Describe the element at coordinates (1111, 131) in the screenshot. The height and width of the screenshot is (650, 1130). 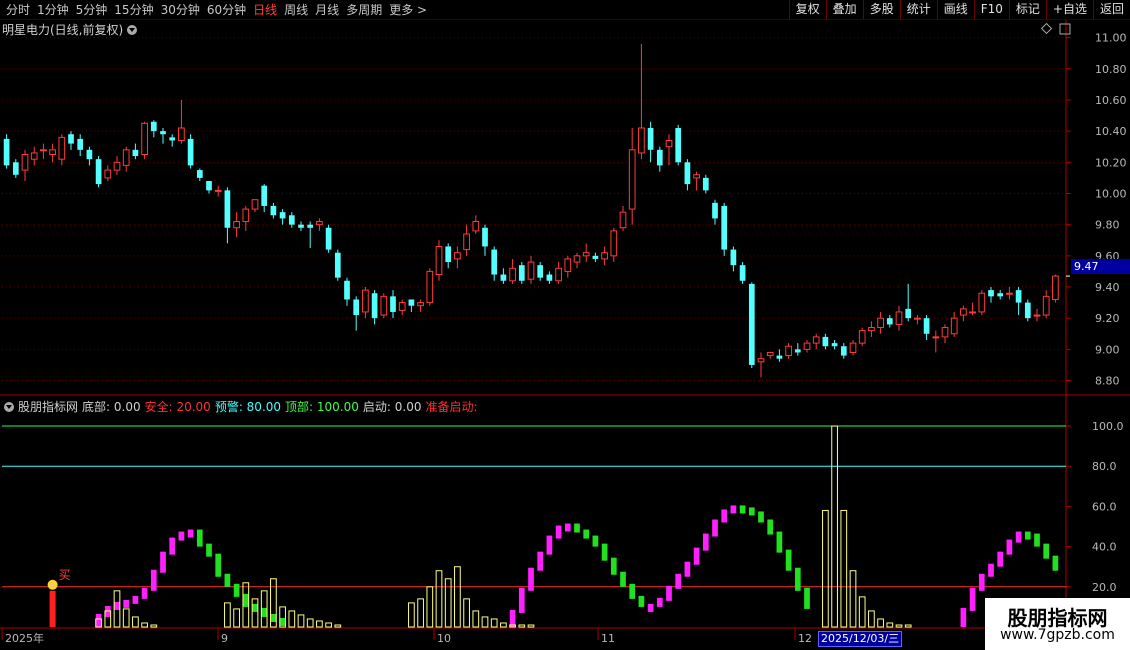
I see `y-tick-label: 10.40` at that location.